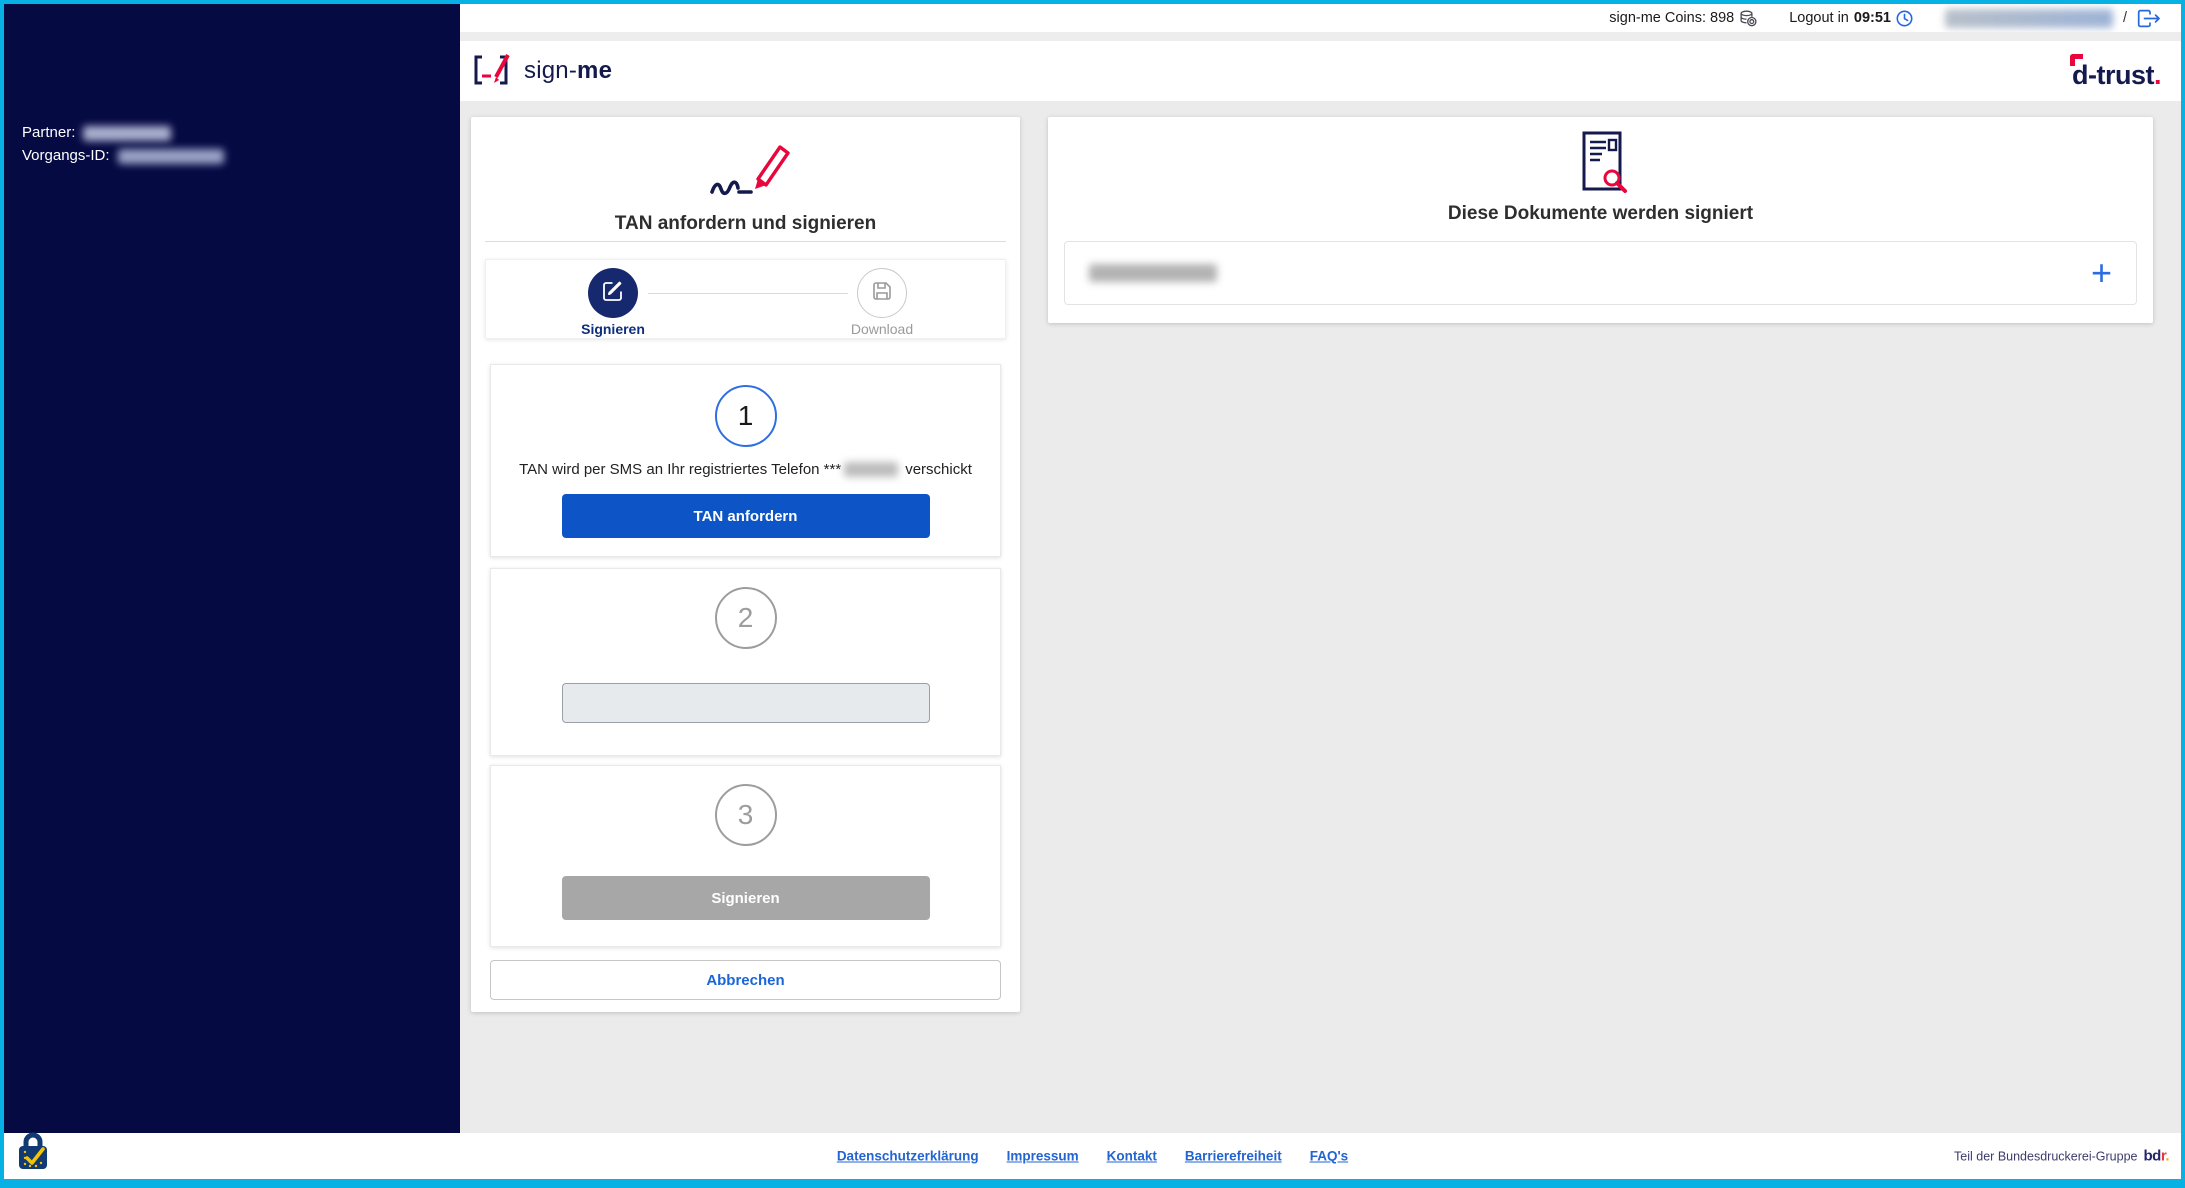 This screenshot has height=1188, width=2185. What do you see at coordinates (1601, 164) in the screenshot?
I see `document-magnifier-icon` at bounding box center [1601, 164].